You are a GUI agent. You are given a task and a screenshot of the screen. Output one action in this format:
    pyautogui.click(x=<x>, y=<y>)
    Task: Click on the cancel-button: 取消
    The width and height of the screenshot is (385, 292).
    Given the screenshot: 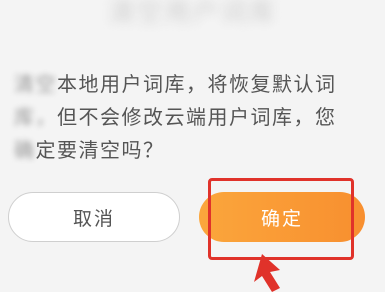 What is the action you would take?
    pyautogui.click(x=94, y=217)
    